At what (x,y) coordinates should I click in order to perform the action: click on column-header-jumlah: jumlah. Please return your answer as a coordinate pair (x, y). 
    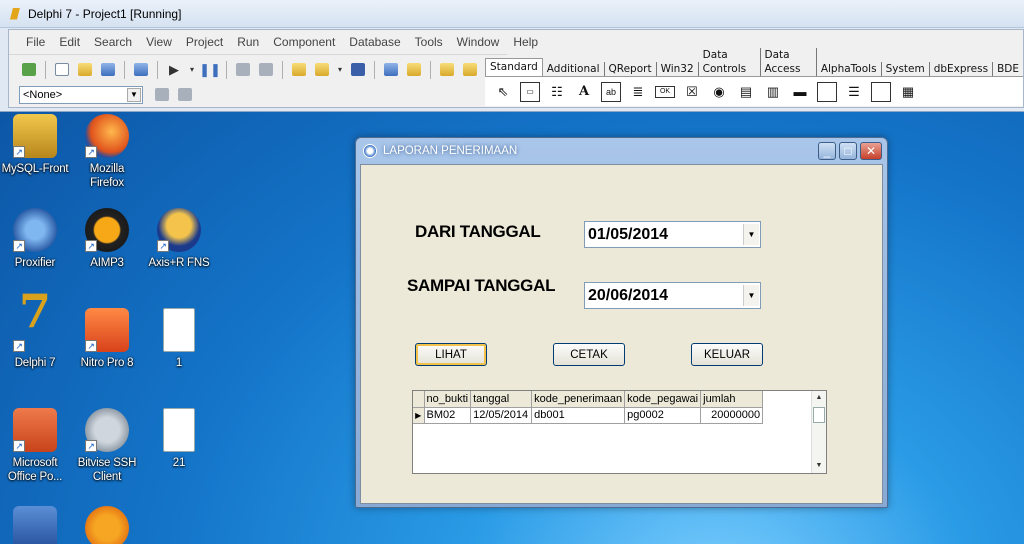
    Looking at the image, I should click on (732, 399).